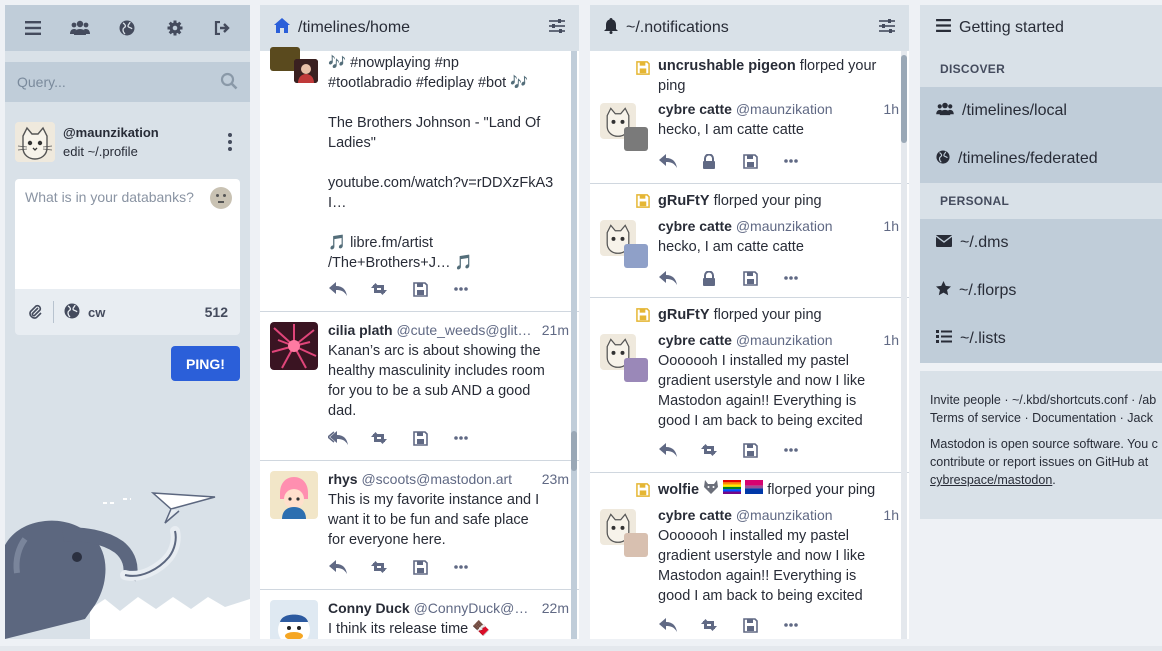 This screenshot has width=1162, height=651. I want to click on relative-time: 22m, so click(553, 608).